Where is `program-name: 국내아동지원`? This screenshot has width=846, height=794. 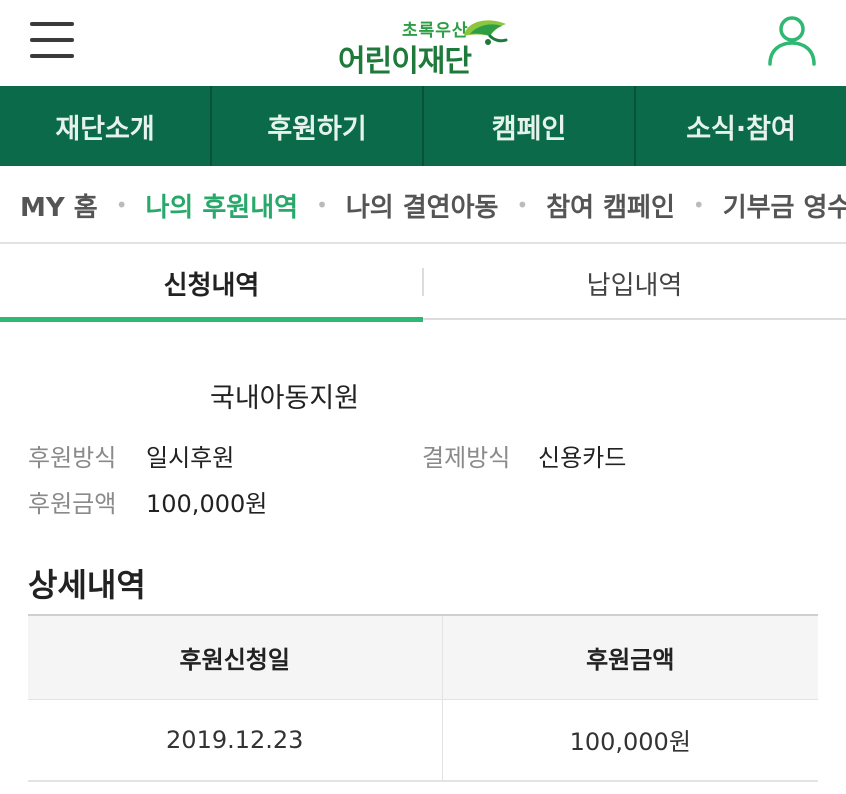
program-name: 국내아동지원 is located at coordinates (285, 398).